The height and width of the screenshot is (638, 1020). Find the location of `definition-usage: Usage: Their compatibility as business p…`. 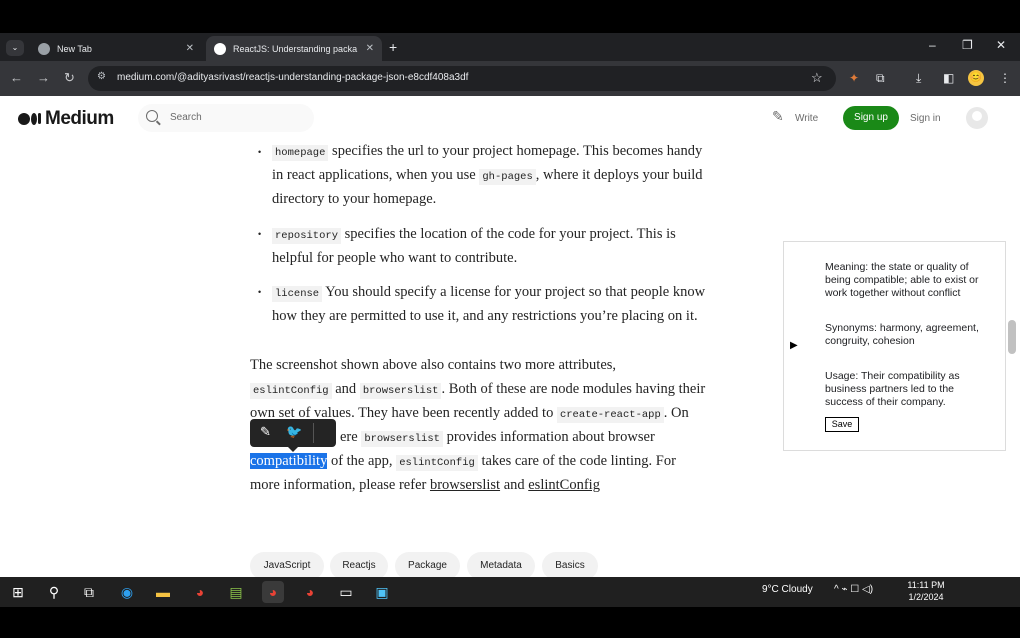

definition-usage: Usage: Their compatibility as business p… is located at coordinates (892, 389).